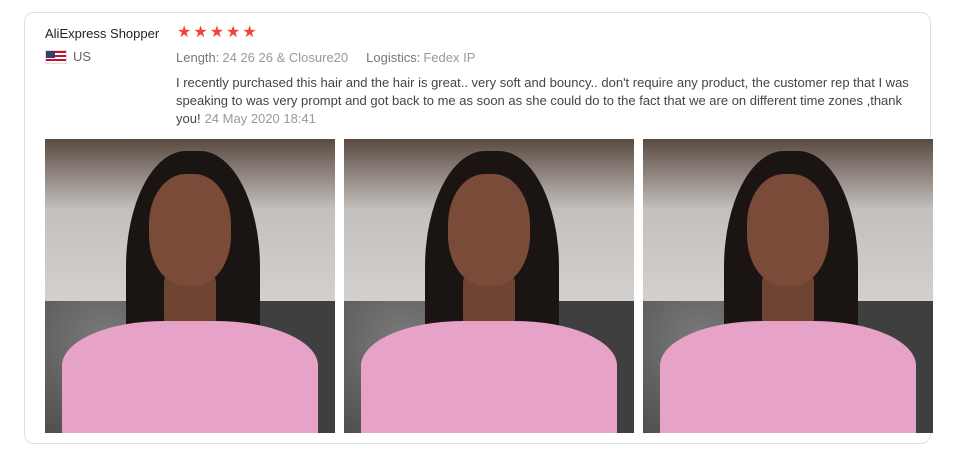  Describe the element at coordinates (102, 33) in the screenshot. I see `reviewer-name: AliExpress Shopper` at that location.